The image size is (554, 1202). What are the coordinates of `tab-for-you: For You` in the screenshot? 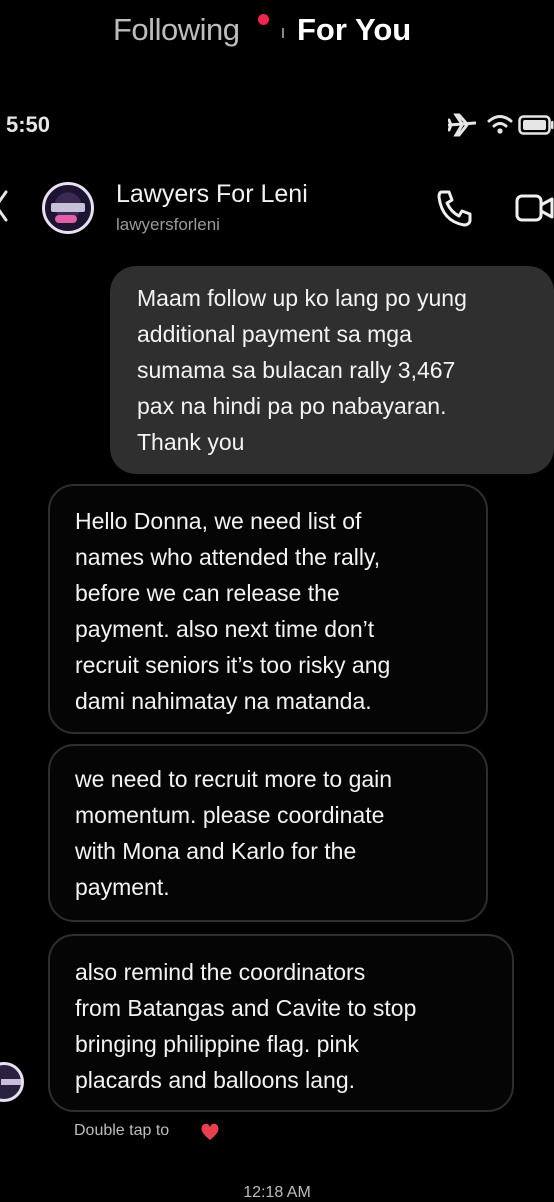 It's located at (354, 30).